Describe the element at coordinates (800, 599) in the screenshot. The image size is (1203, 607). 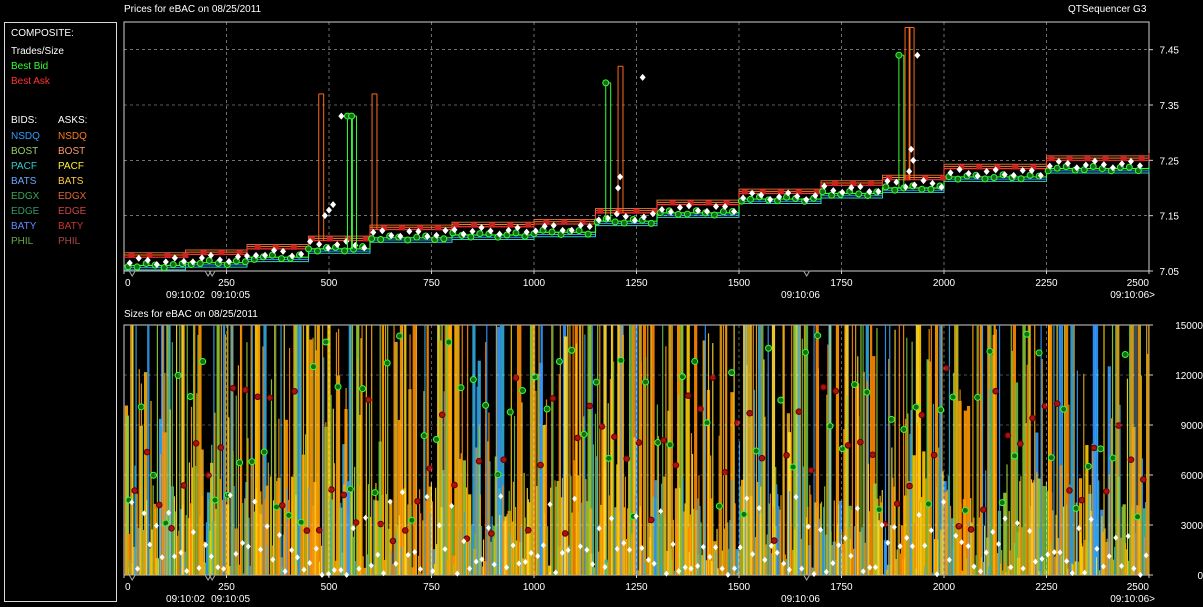
I see `size-time-label: 09:10:06` at that location.